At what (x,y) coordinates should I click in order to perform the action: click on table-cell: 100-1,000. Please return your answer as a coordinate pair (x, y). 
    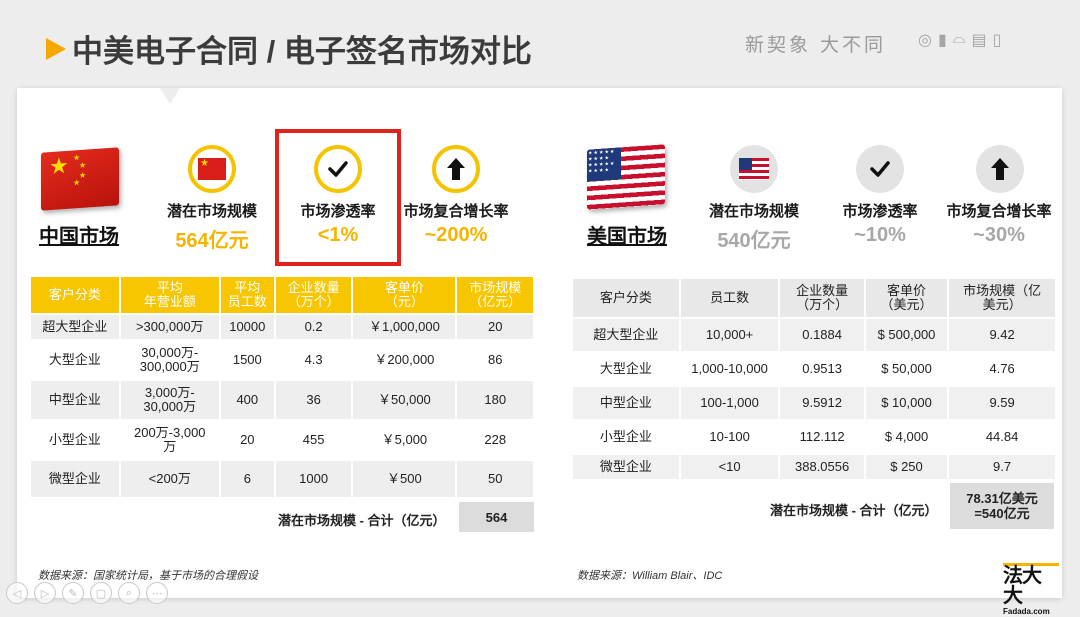
    Looking at the image, I should click on (729, 403).